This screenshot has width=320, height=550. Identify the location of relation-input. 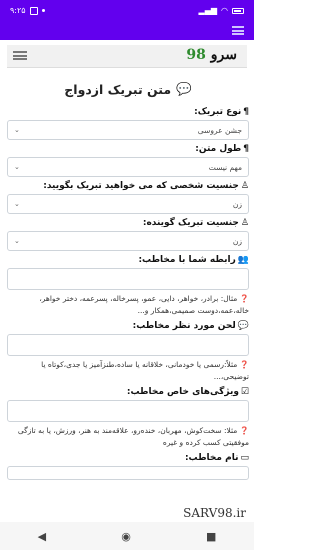
(128, 279).